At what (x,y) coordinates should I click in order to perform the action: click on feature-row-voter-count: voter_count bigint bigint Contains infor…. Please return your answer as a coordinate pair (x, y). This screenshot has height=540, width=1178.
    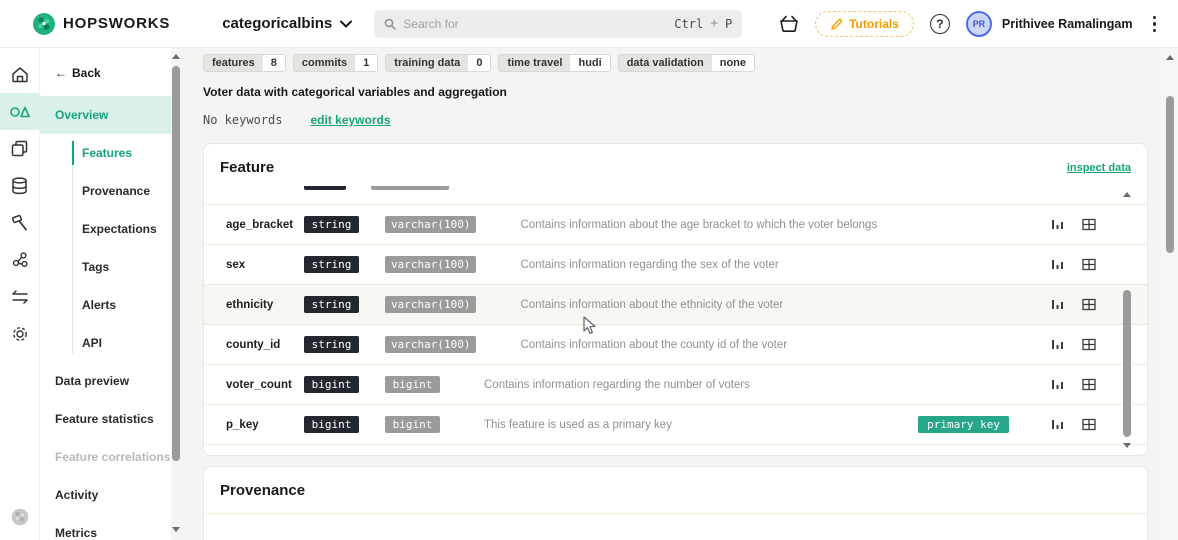
    Looking at the image, I should click on (675, 385).